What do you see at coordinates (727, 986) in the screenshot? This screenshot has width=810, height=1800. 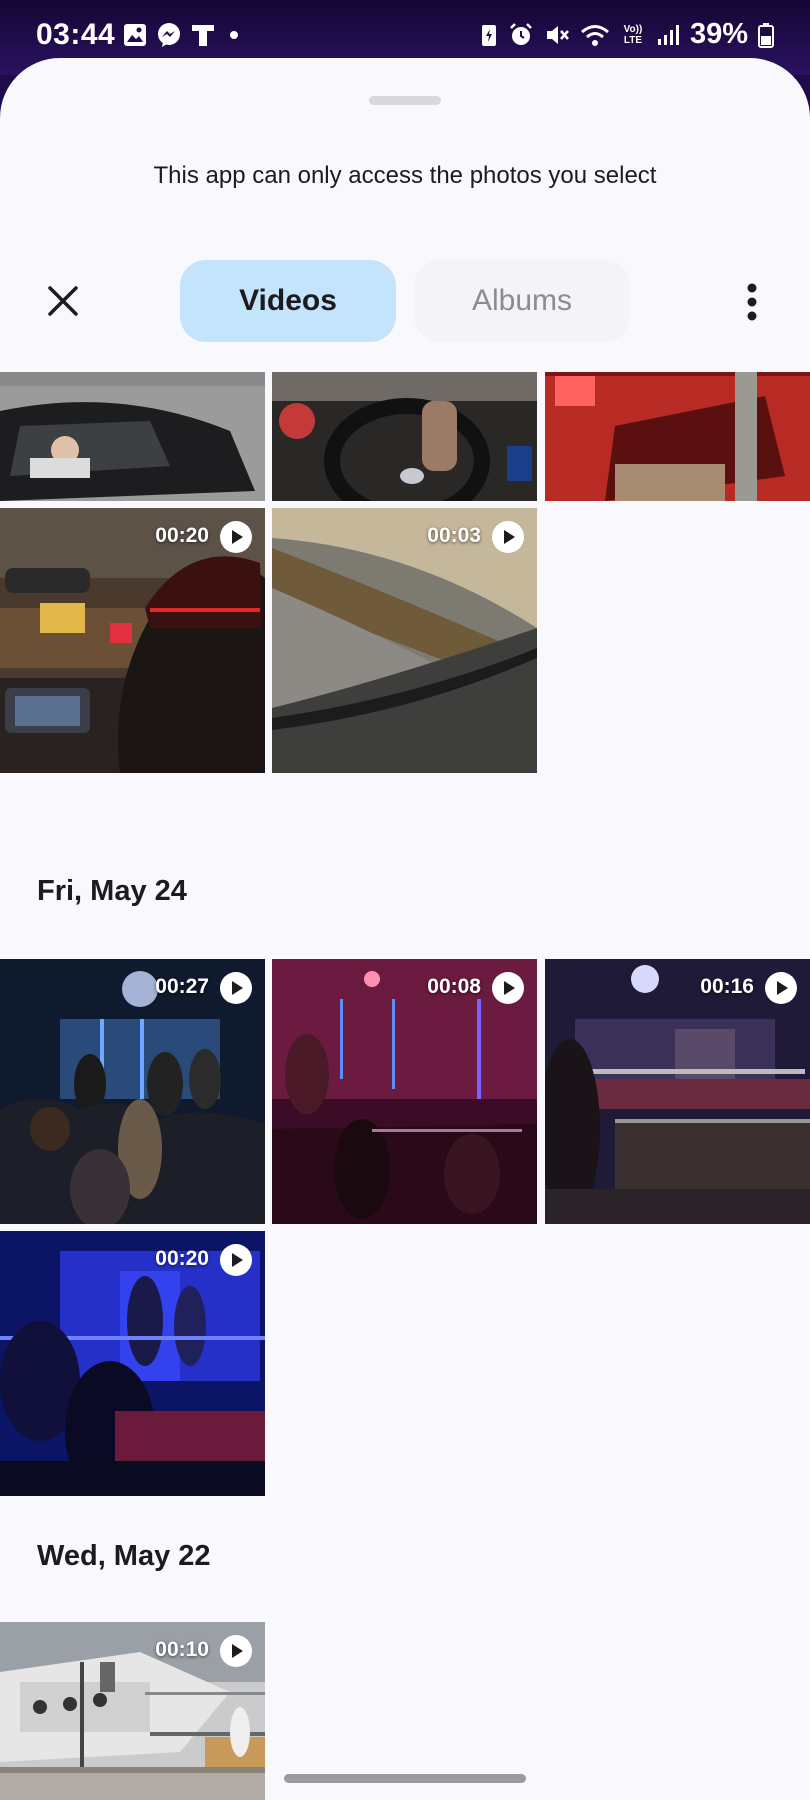 I see `video-duration: 00:16` at bounding box center [727, 986].